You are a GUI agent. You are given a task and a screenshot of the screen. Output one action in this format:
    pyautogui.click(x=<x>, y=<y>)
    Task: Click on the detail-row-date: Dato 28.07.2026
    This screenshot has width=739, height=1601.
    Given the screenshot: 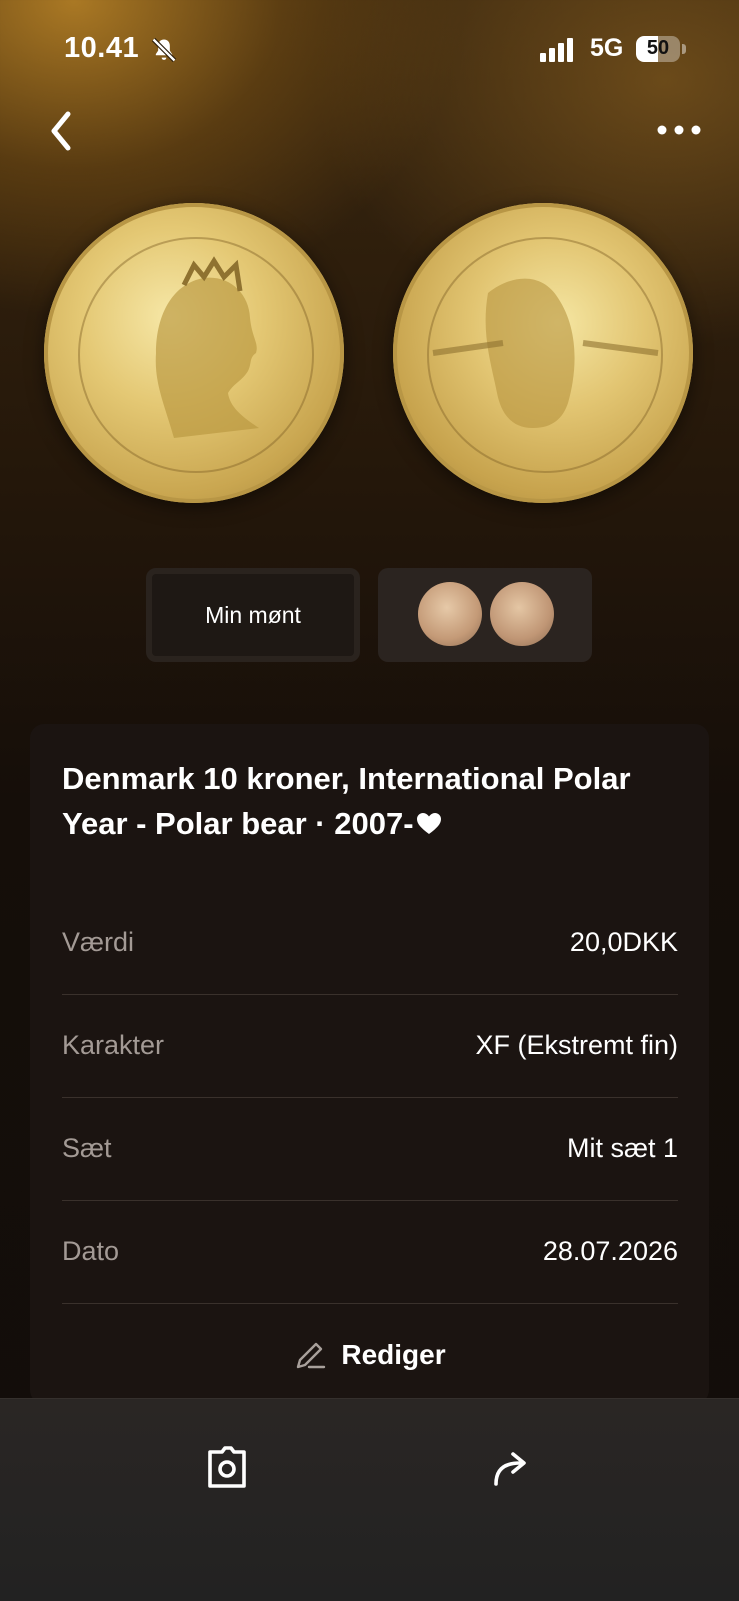 What is the action you would take?
    pyautogui.click(x=370, y=1252)
    